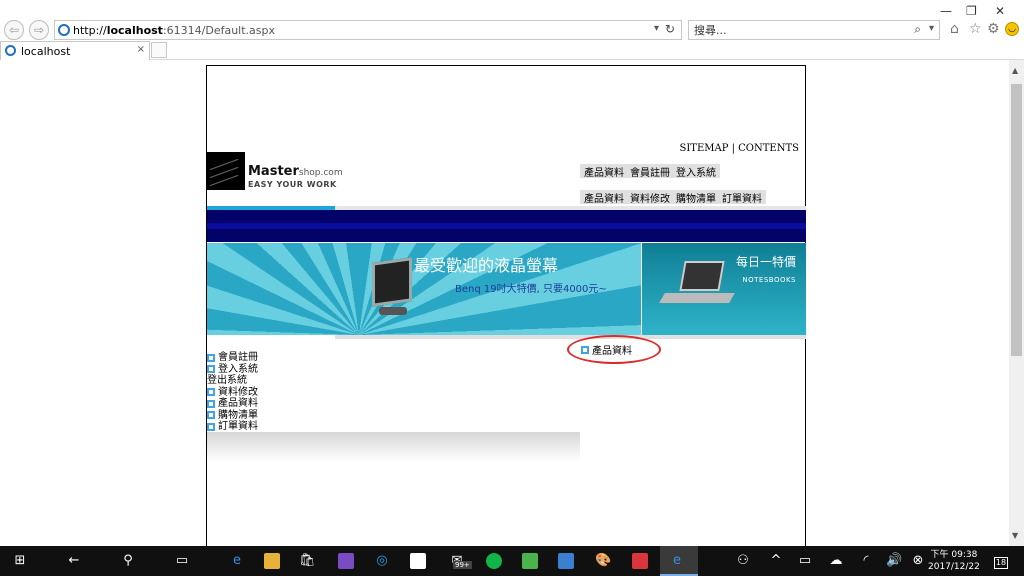  I want to click on cloud-icon: ☁, so click(836, 561).